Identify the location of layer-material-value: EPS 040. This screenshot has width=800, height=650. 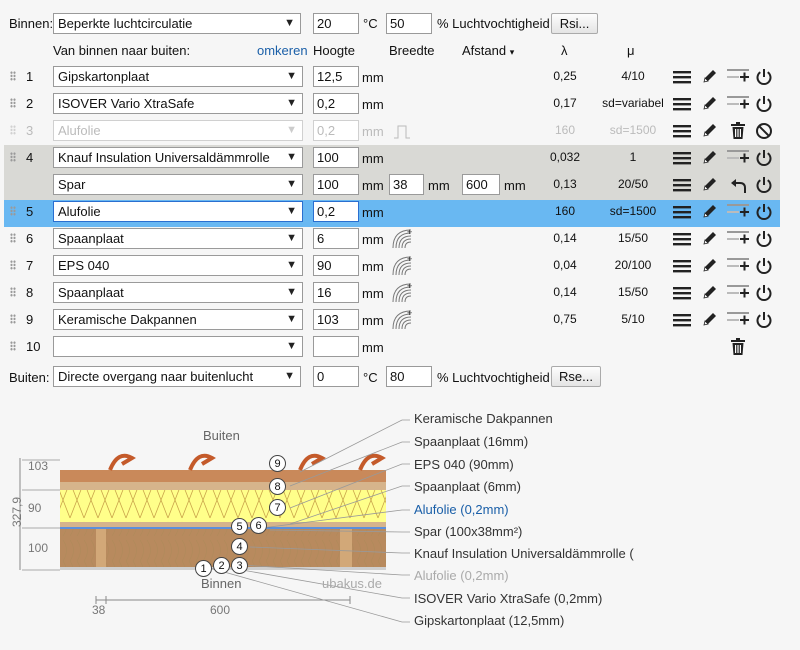
(84, 265).